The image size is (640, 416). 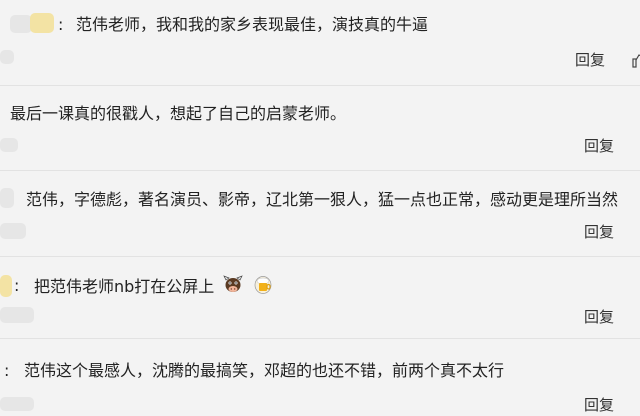 What do you see at coordinates (178, 113) in the screenshot?
I see `comment-text: 最后一课真的很戳人，想起了自己的启蒙老师。` at bounding box center [178, 113].